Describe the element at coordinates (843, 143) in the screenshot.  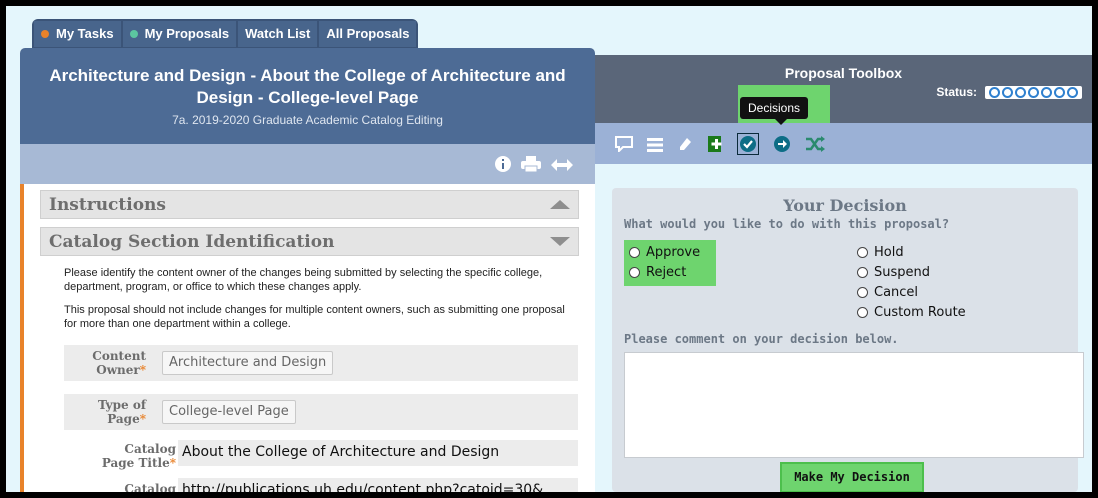
I see `toolbox-toolbar` at that location.